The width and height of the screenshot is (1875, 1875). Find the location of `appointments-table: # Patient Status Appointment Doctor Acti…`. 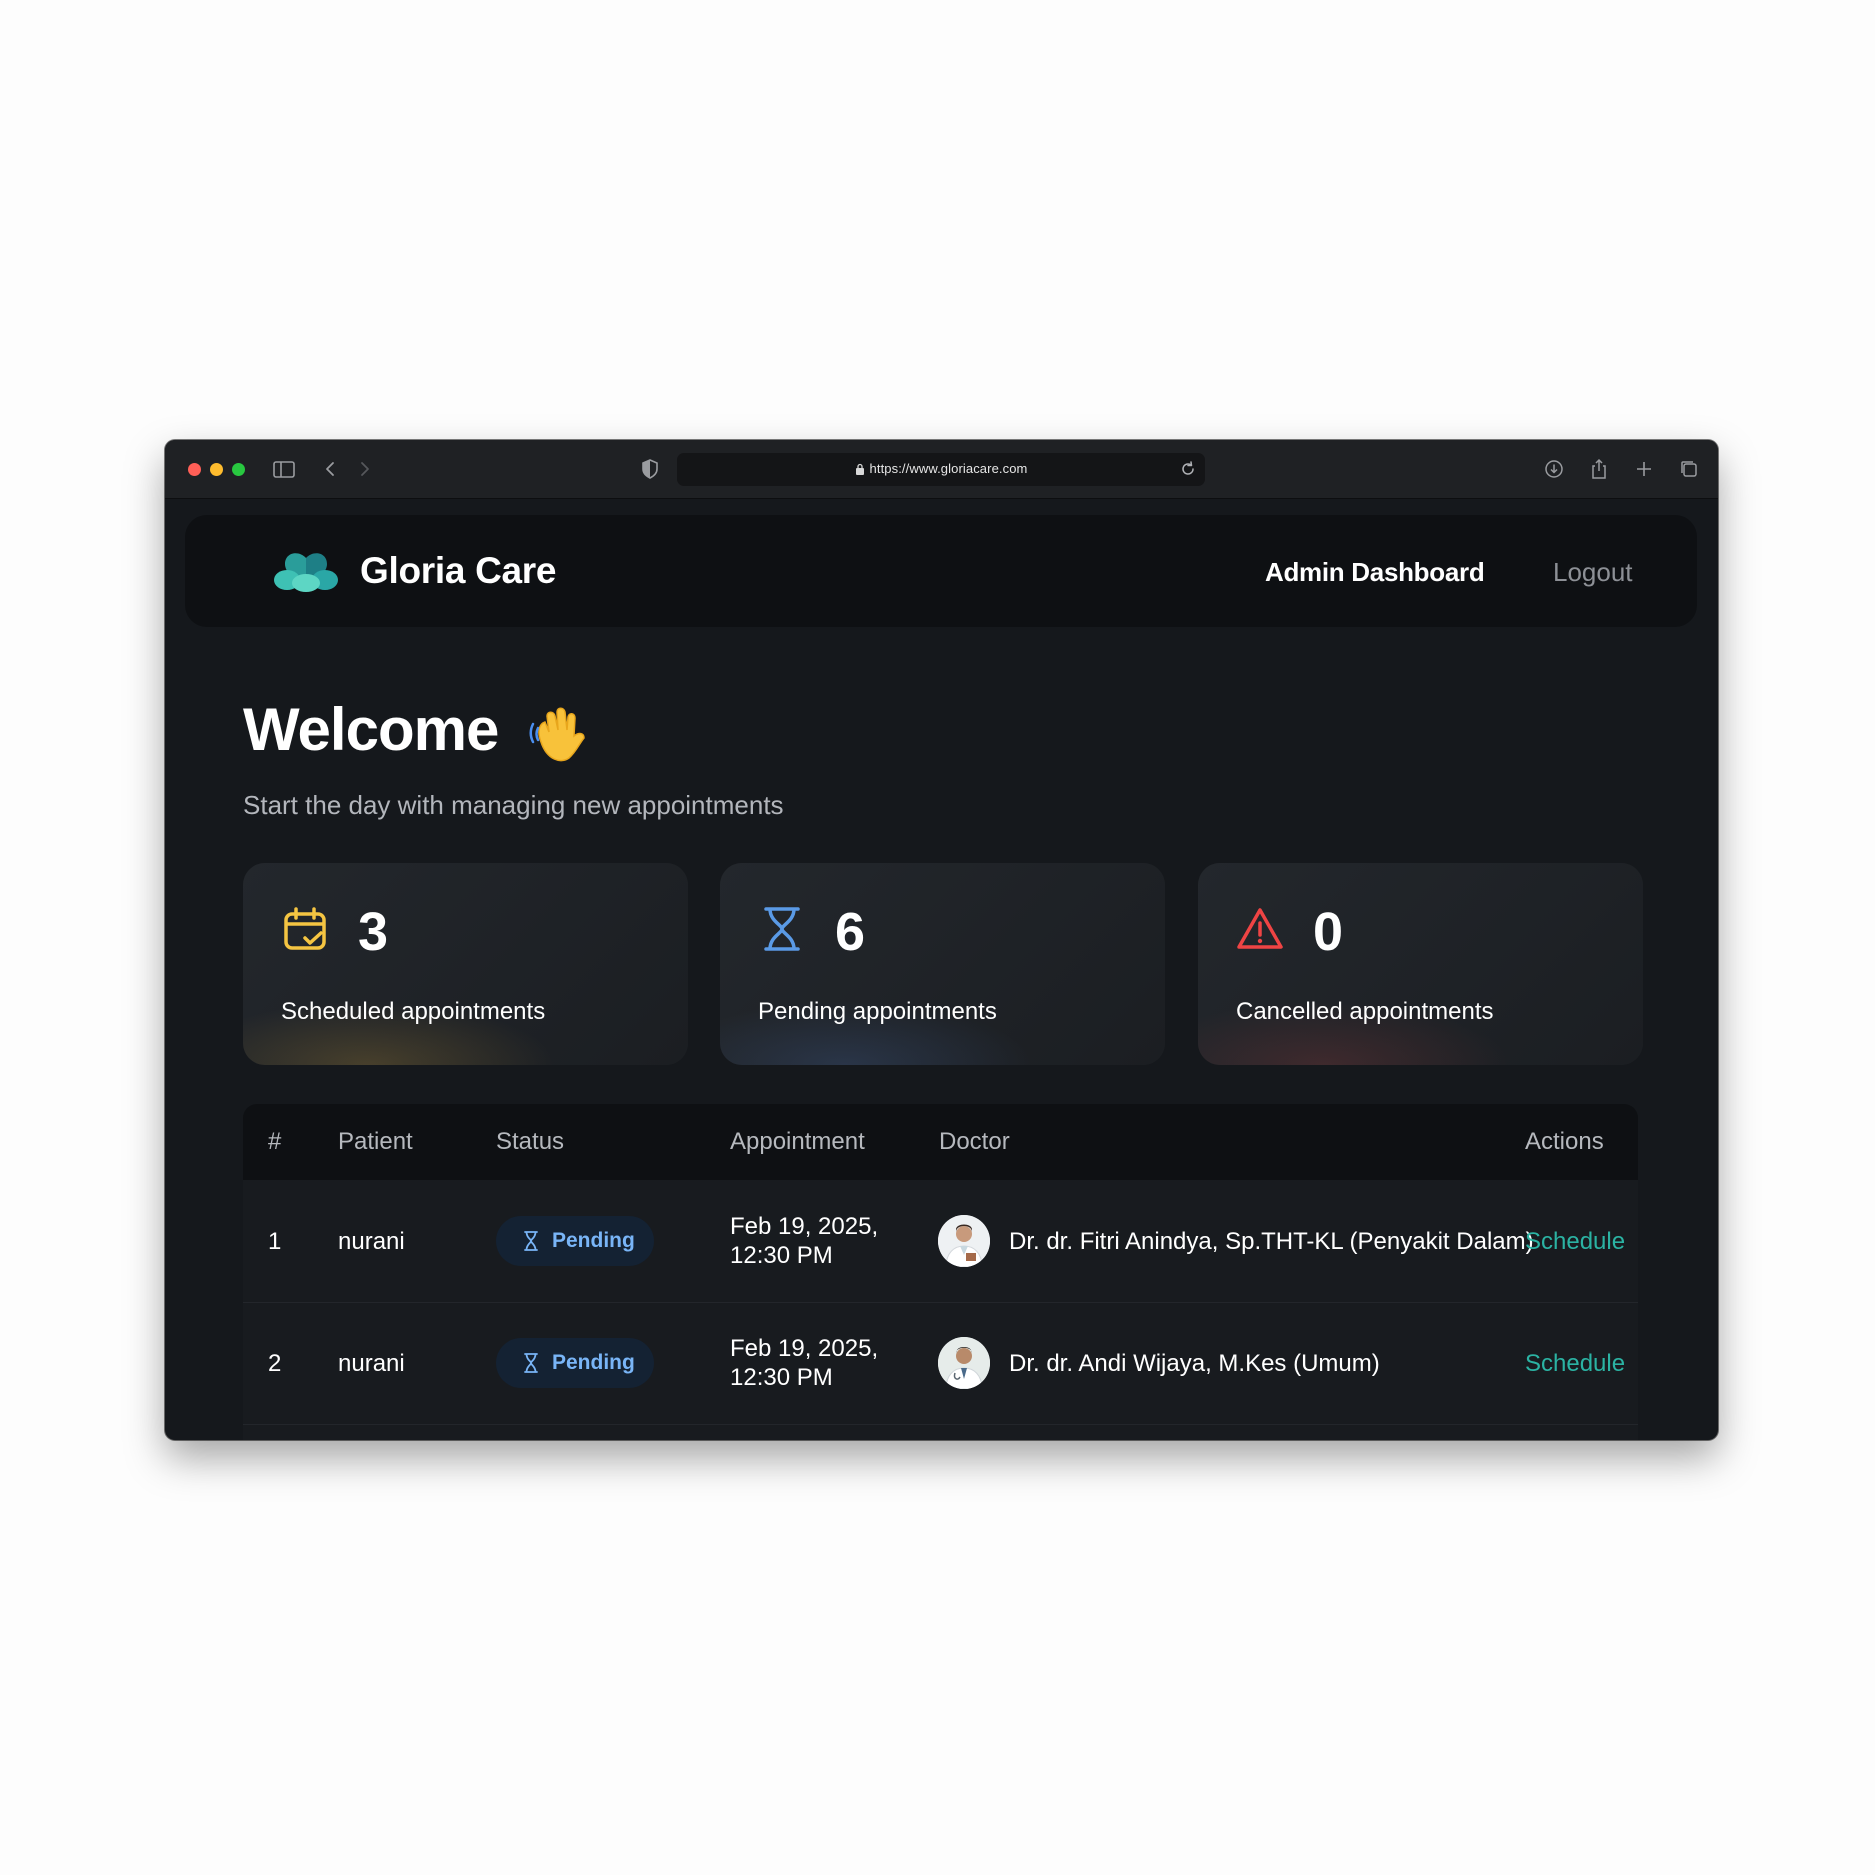

appointments-table: # Patient Status Appointment Doctor Acti… is located at coordinates (940, 1272).